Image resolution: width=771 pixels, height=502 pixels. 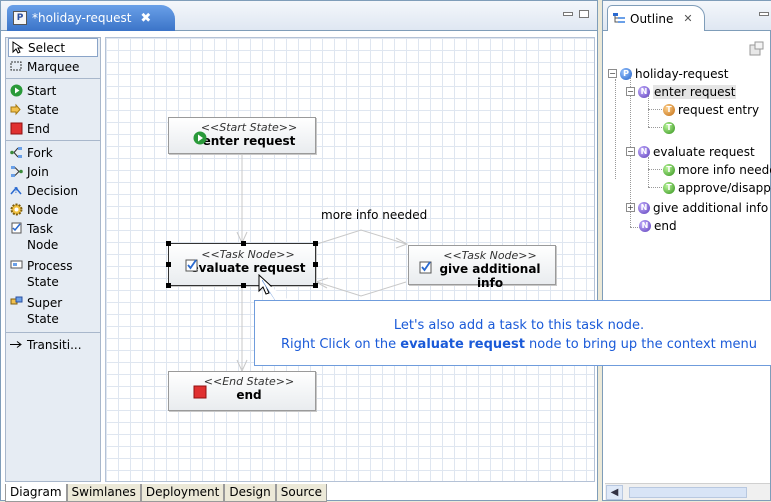 I want to click on tree-item-label: approve/disapprove, so click(x=724, y=187).